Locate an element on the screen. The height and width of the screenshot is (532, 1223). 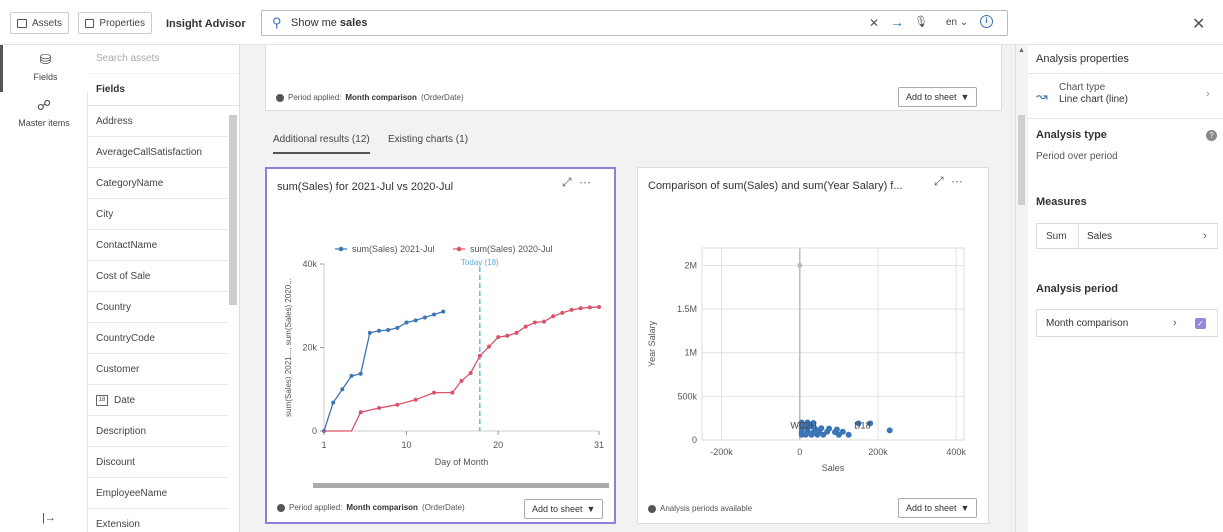
dropdown-arrow-icon: ▼ is located at coordinates (965, 508).